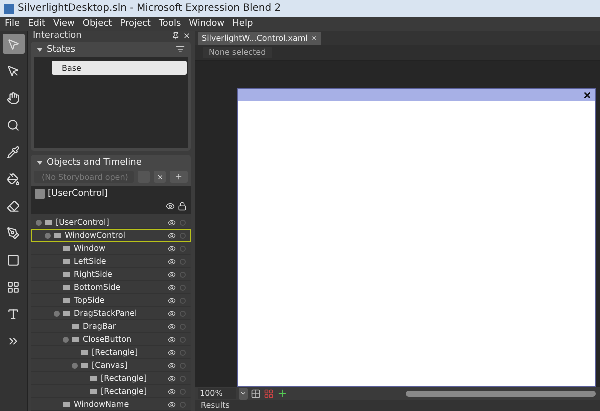 The height and width of the screenshot is (411, 600). I want to click on chevron-down-icon, so click(243, 393).